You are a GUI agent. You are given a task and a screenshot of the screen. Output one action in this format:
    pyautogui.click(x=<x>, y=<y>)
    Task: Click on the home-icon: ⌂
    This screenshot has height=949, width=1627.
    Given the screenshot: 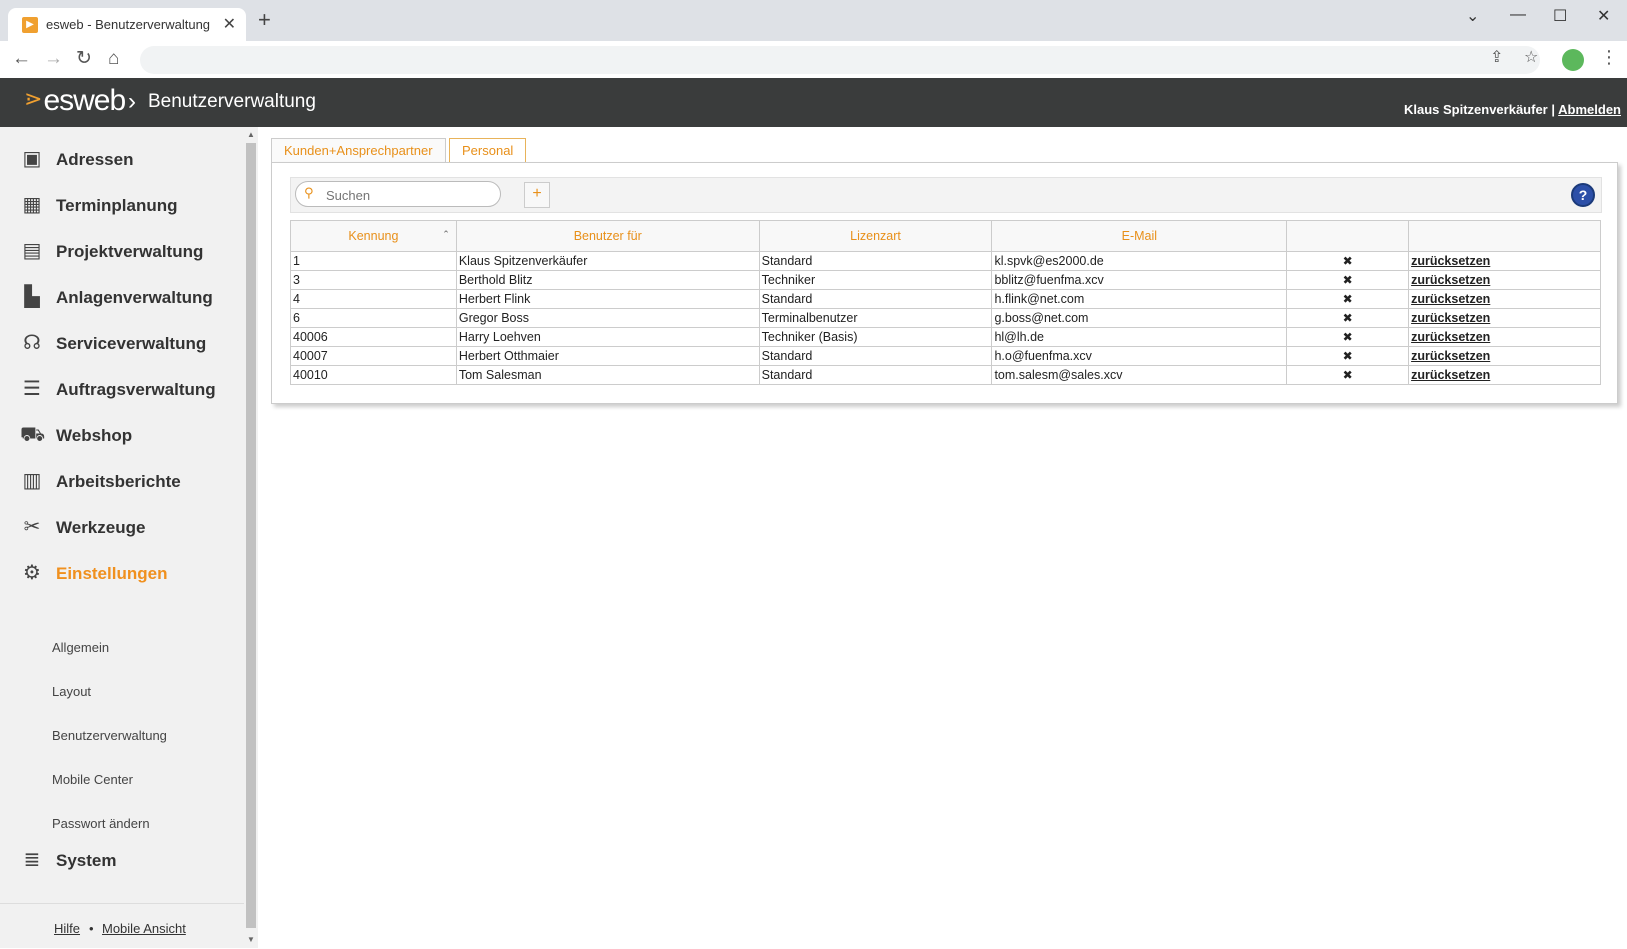 What is the action you would take?
    pyautogui.click(x=113, y=59)
    